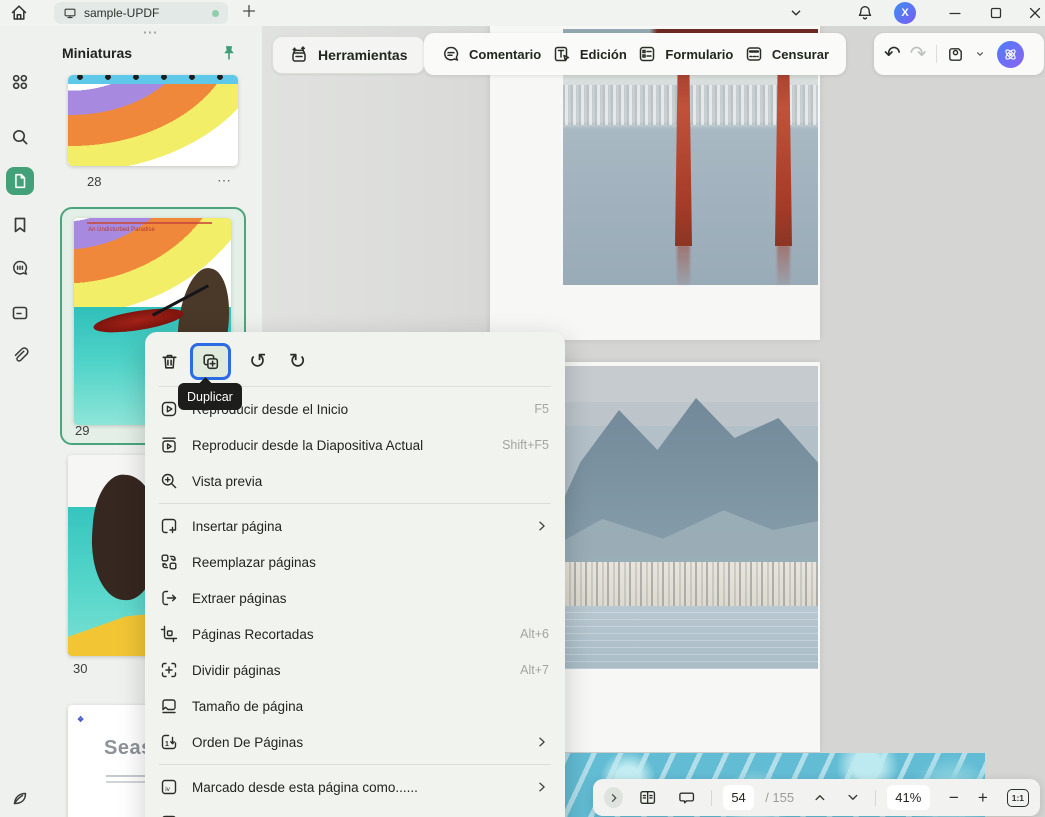  Describe the element at coordinates (783, 265) in the screenshot. I see `pillar-reflection` at that location.